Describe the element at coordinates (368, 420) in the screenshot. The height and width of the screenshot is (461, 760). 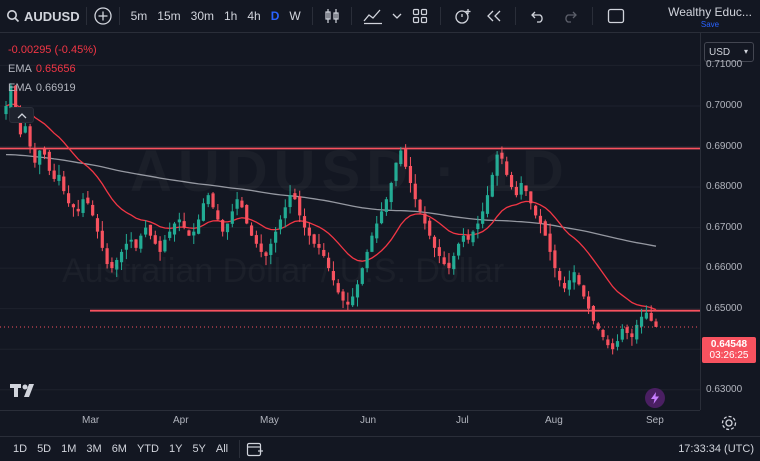
I see `time-tick-label: Jun` at that location.